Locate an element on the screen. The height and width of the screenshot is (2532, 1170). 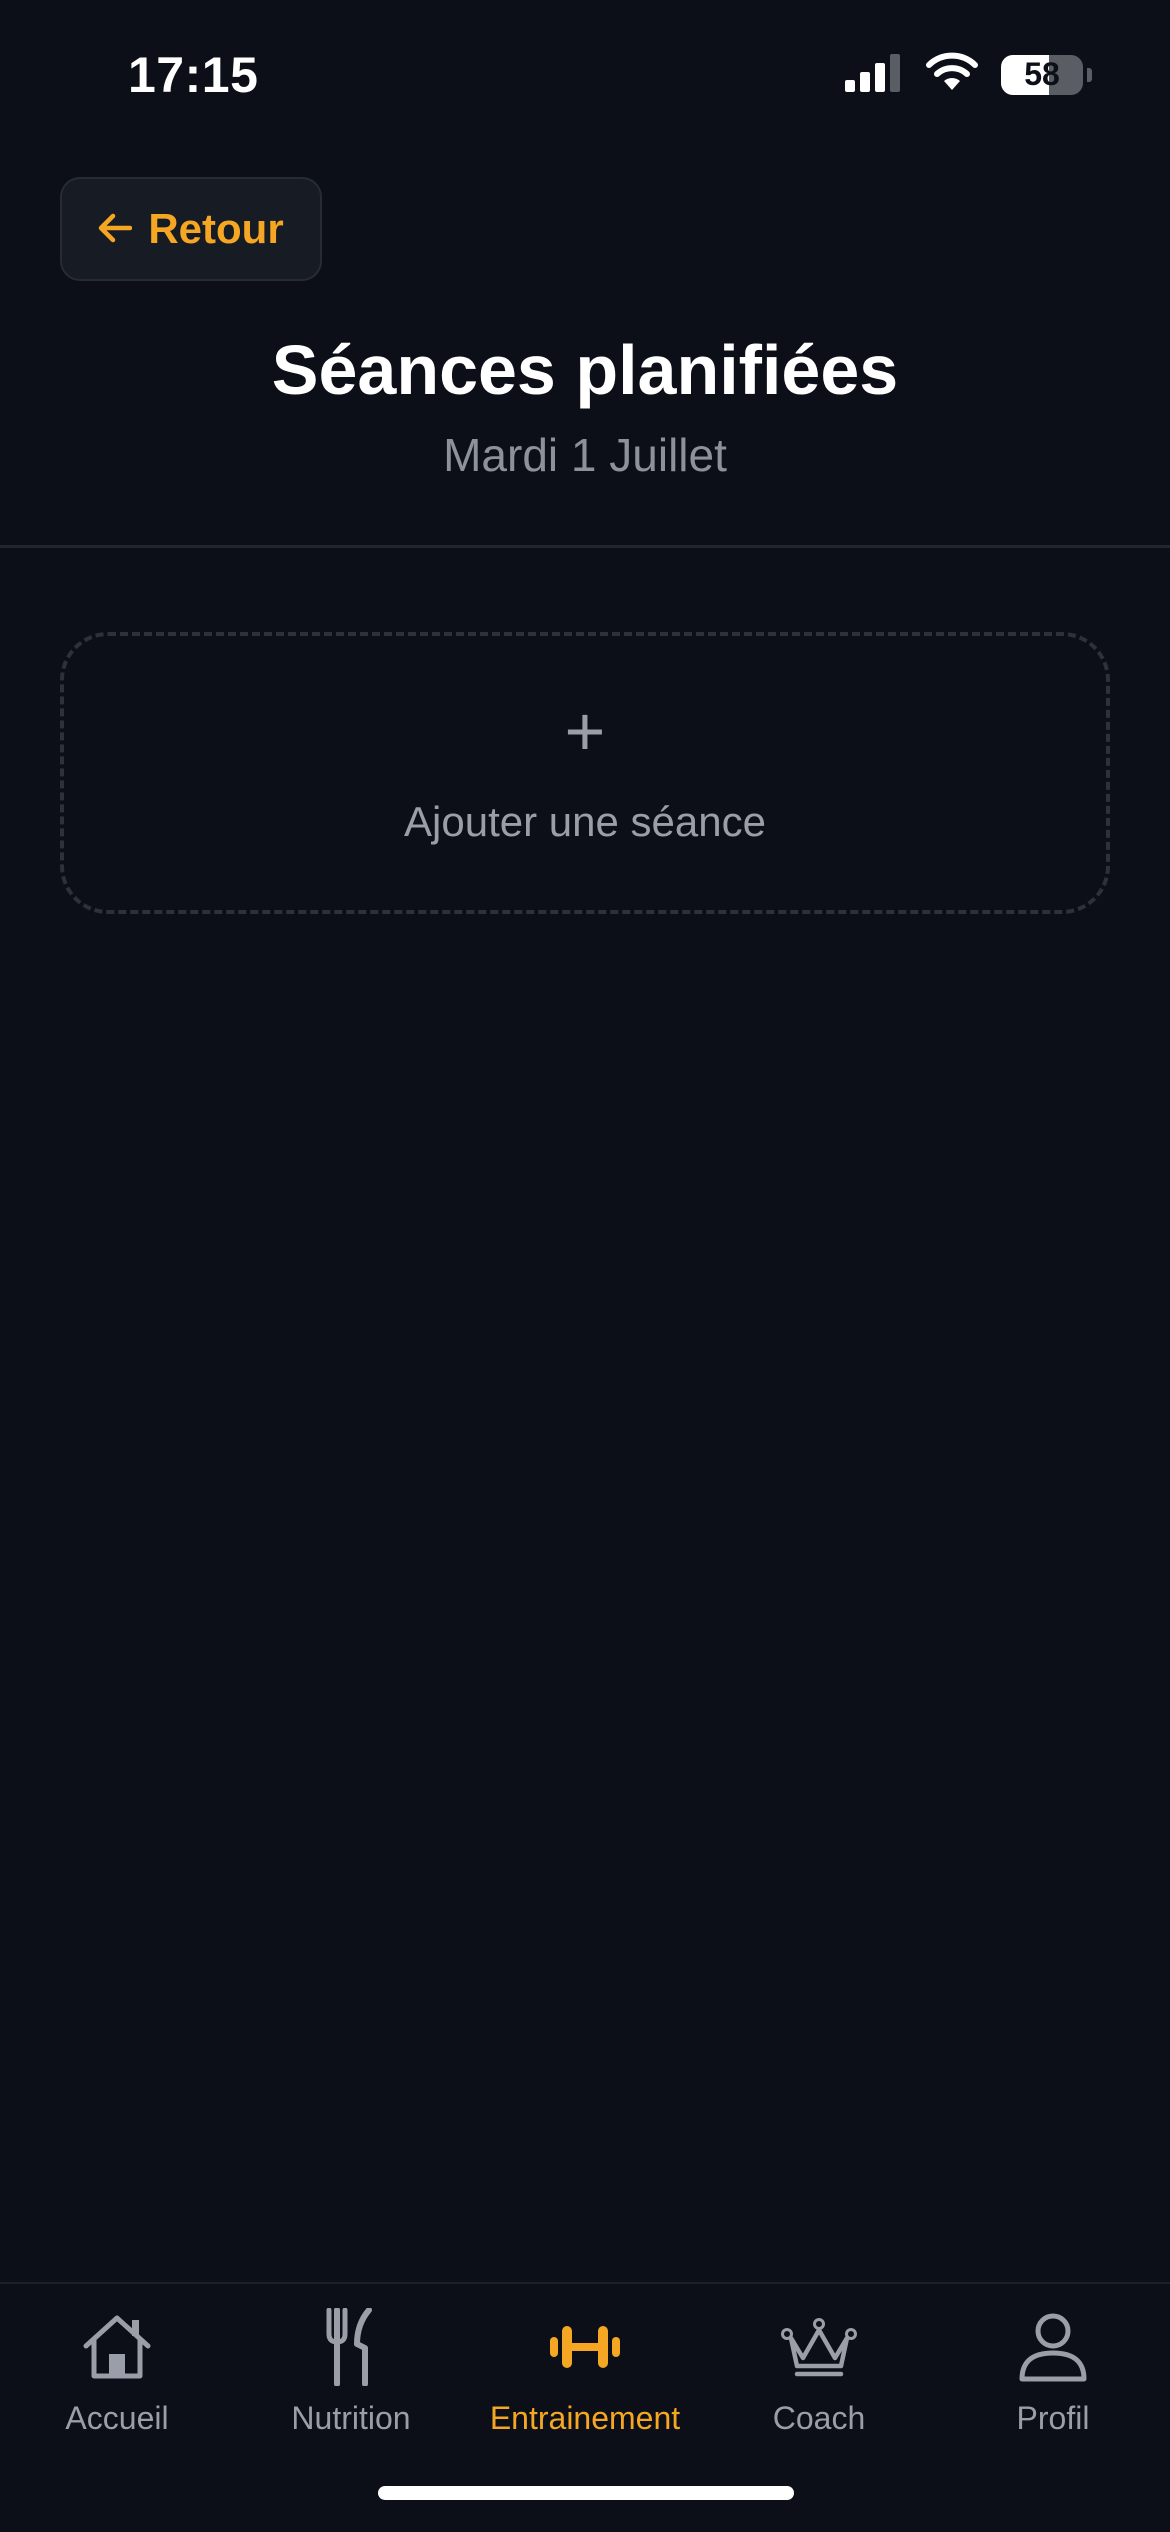
battery-icon: 58 is located at coordinates (1042, 74).